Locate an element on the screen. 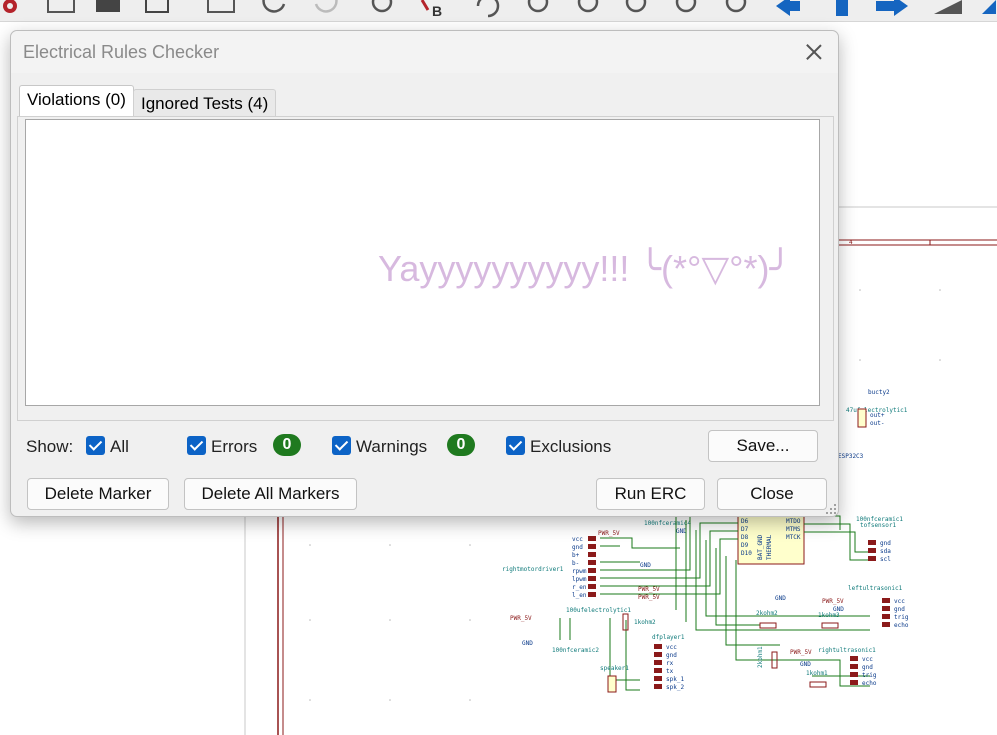  df-rx: rx is located at coordinates (670, 663).